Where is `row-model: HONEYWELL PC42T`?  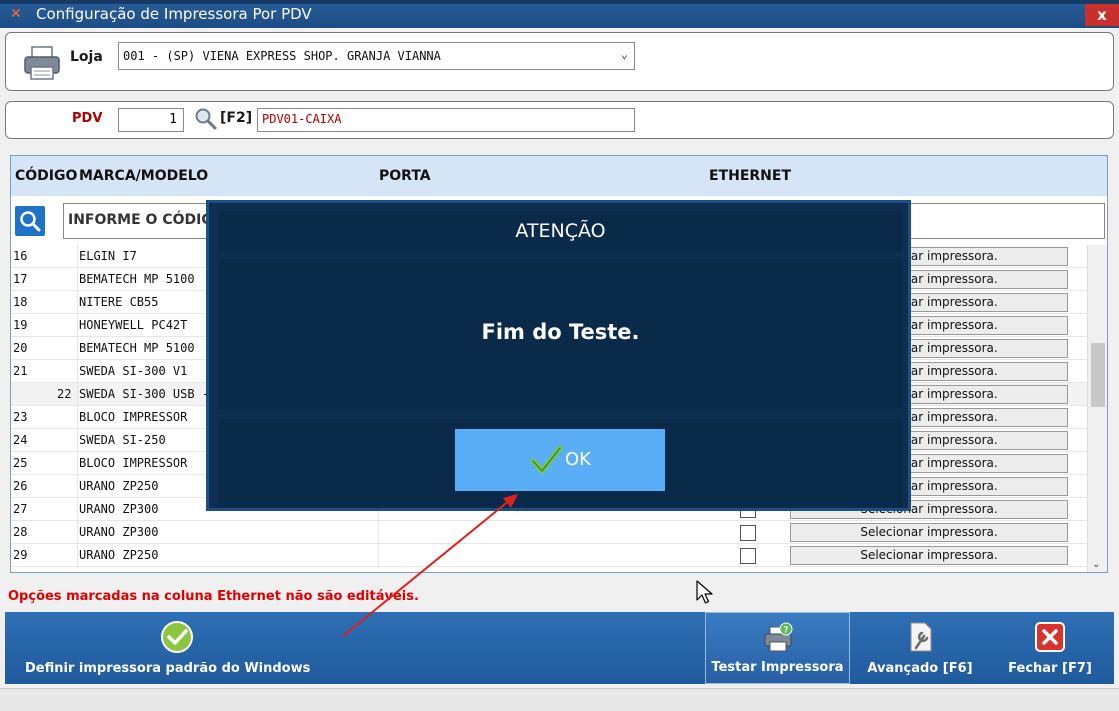
row-model: HONEYWELL PC42T is located at coordinates (133, 325).